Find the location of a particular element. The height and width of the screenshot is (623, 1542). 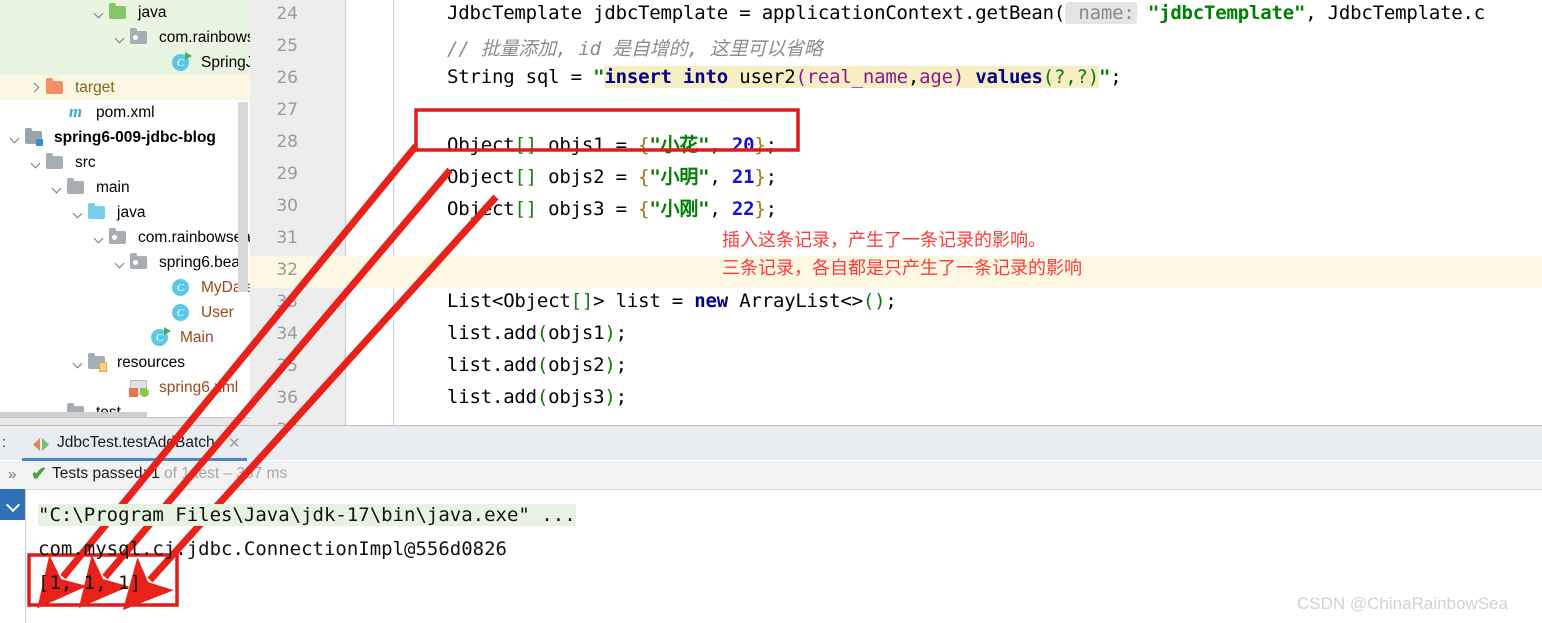

code-line-35: list.add(objs2); is located at coordinates (537, 365).